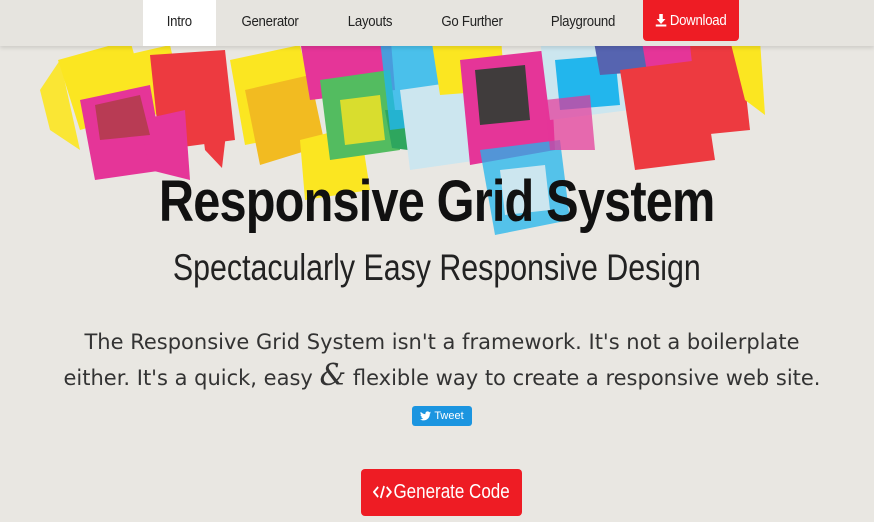 This screenshot has height=522, width=874. I want to click on nav-item-playground: Playground, so click(583, 23).